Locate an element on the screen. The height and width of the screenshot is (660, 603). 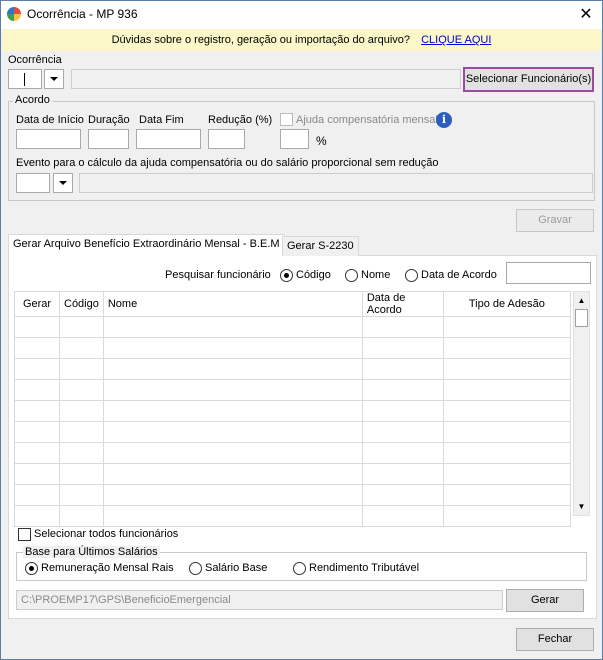
col-data-acordo: Data de Acordo is located at coordinates (402, 304).